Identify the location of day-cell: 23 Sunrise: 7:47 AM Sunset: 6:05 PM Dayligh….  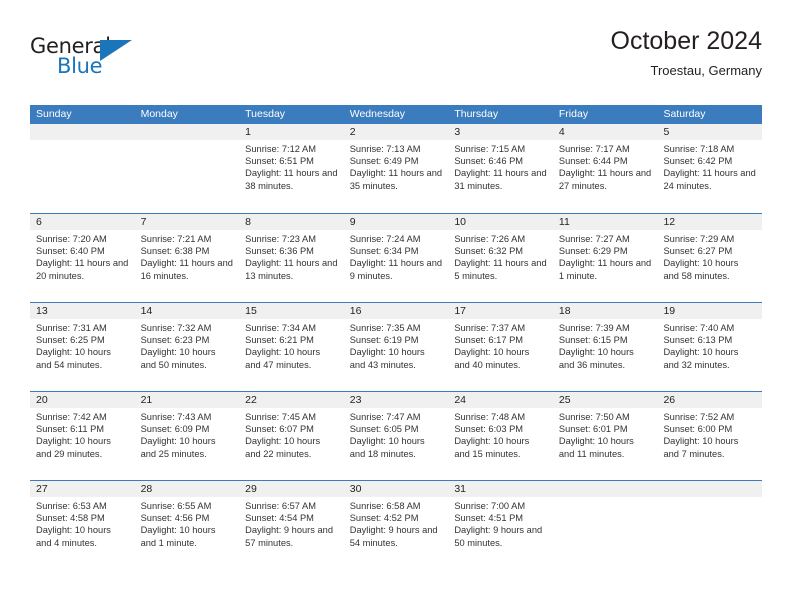
(396, 436).